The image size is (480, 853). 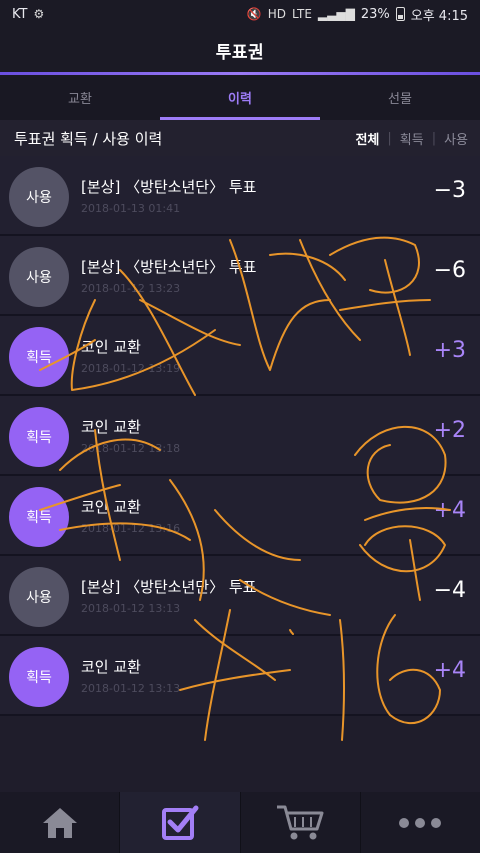 What do you see at coordinates (449, 190) in the screenshot?
I see `item-amount: −3` at bounding box center [449, 190].